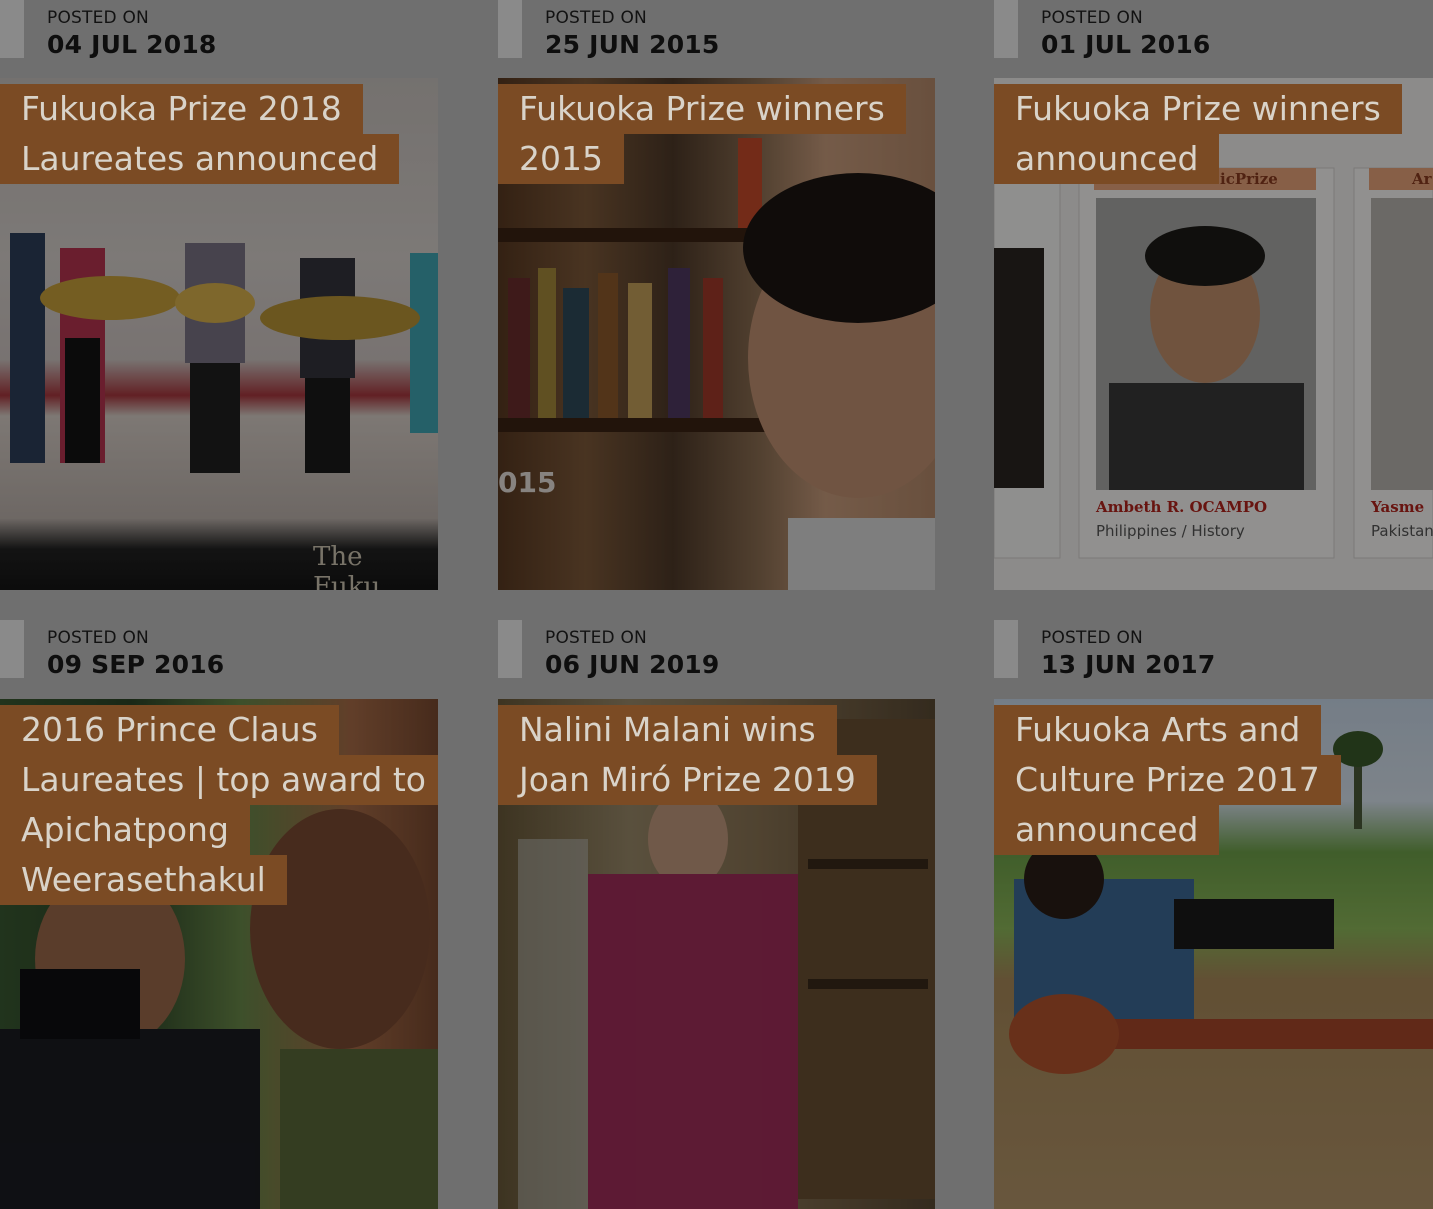  Describe the element at coordinates (136, 664) in the screenshot. I see `post-date: 09 SEP 2016` at that location.